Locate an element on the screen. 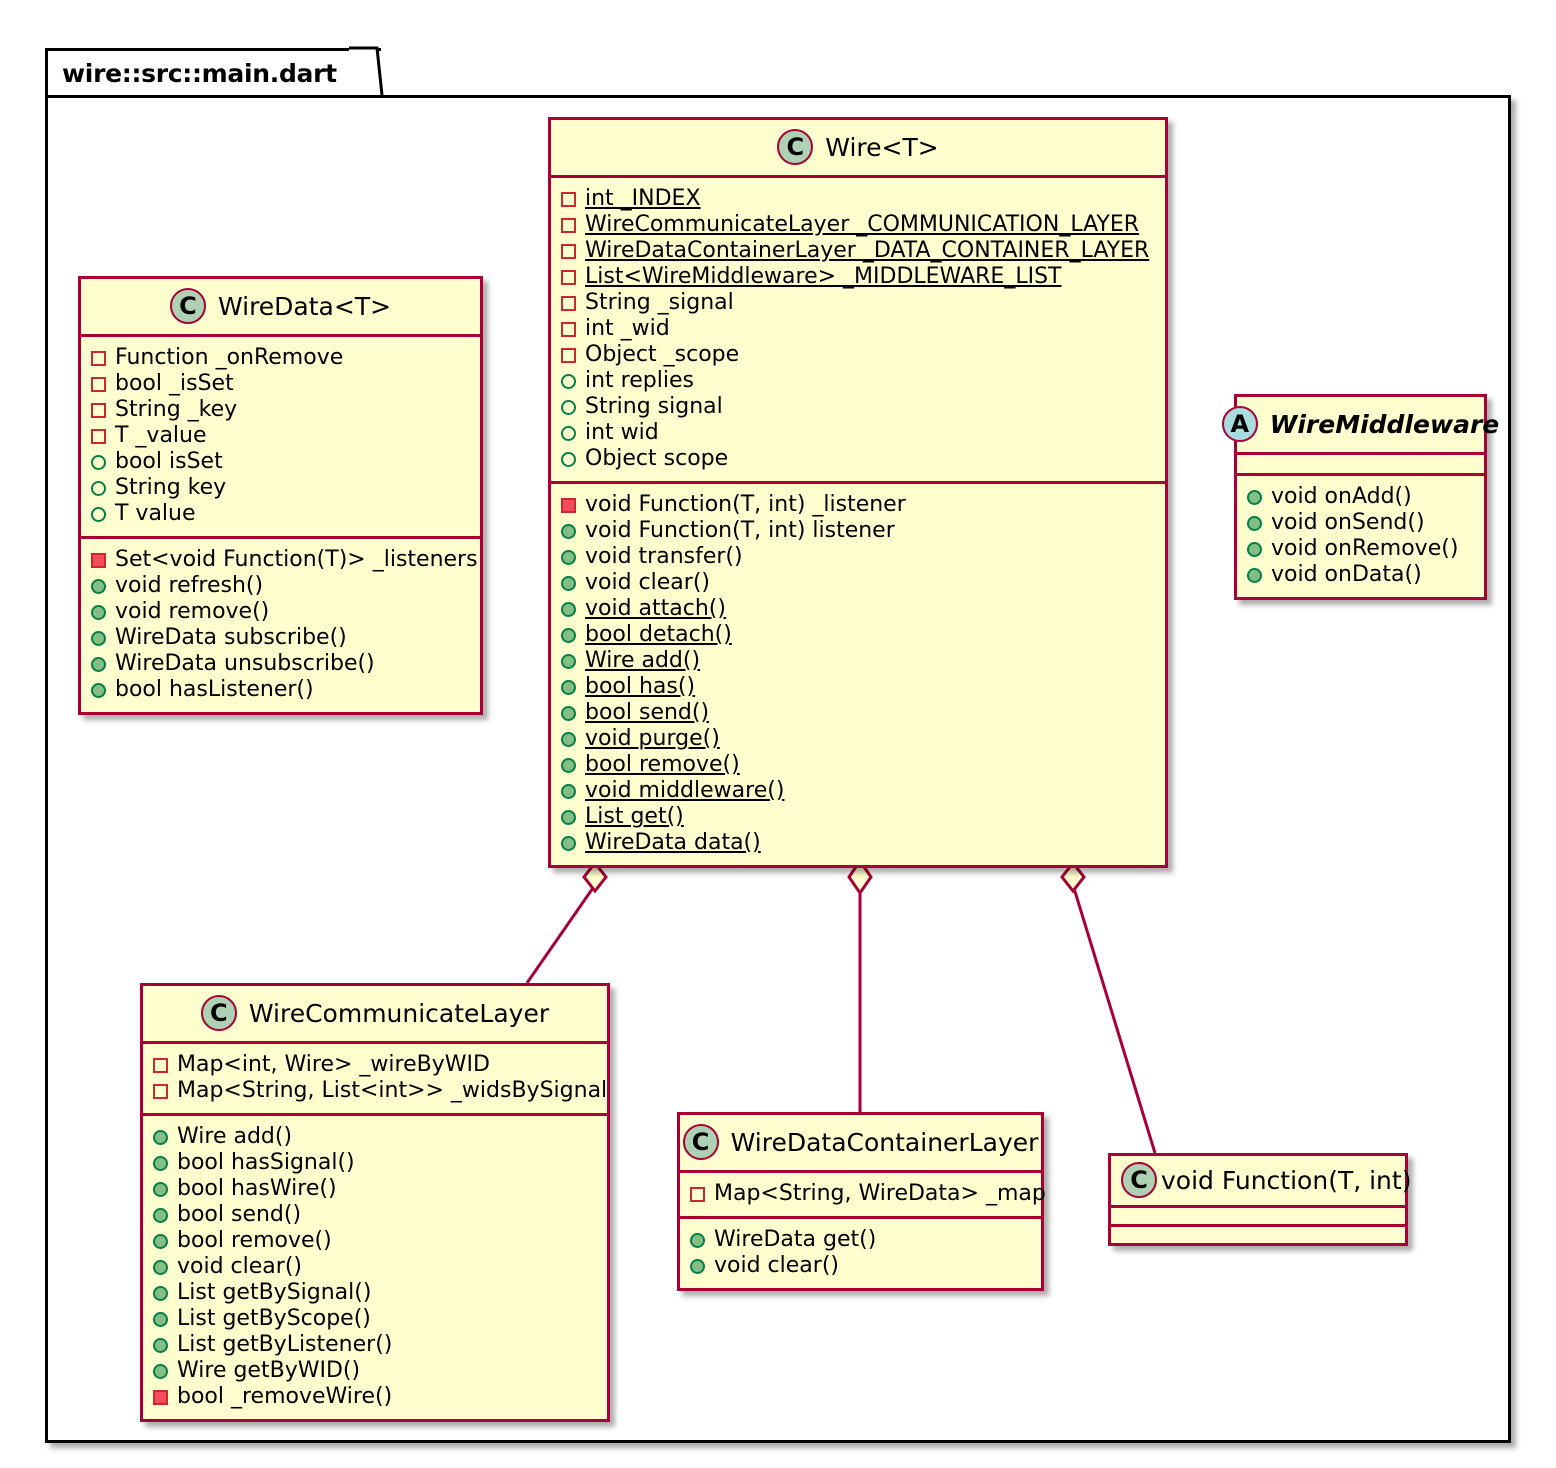 Image resolution: width=1556 pixels, height=1468 pixels. method-row: void onAdd() is located at coordinates (1360, 497).